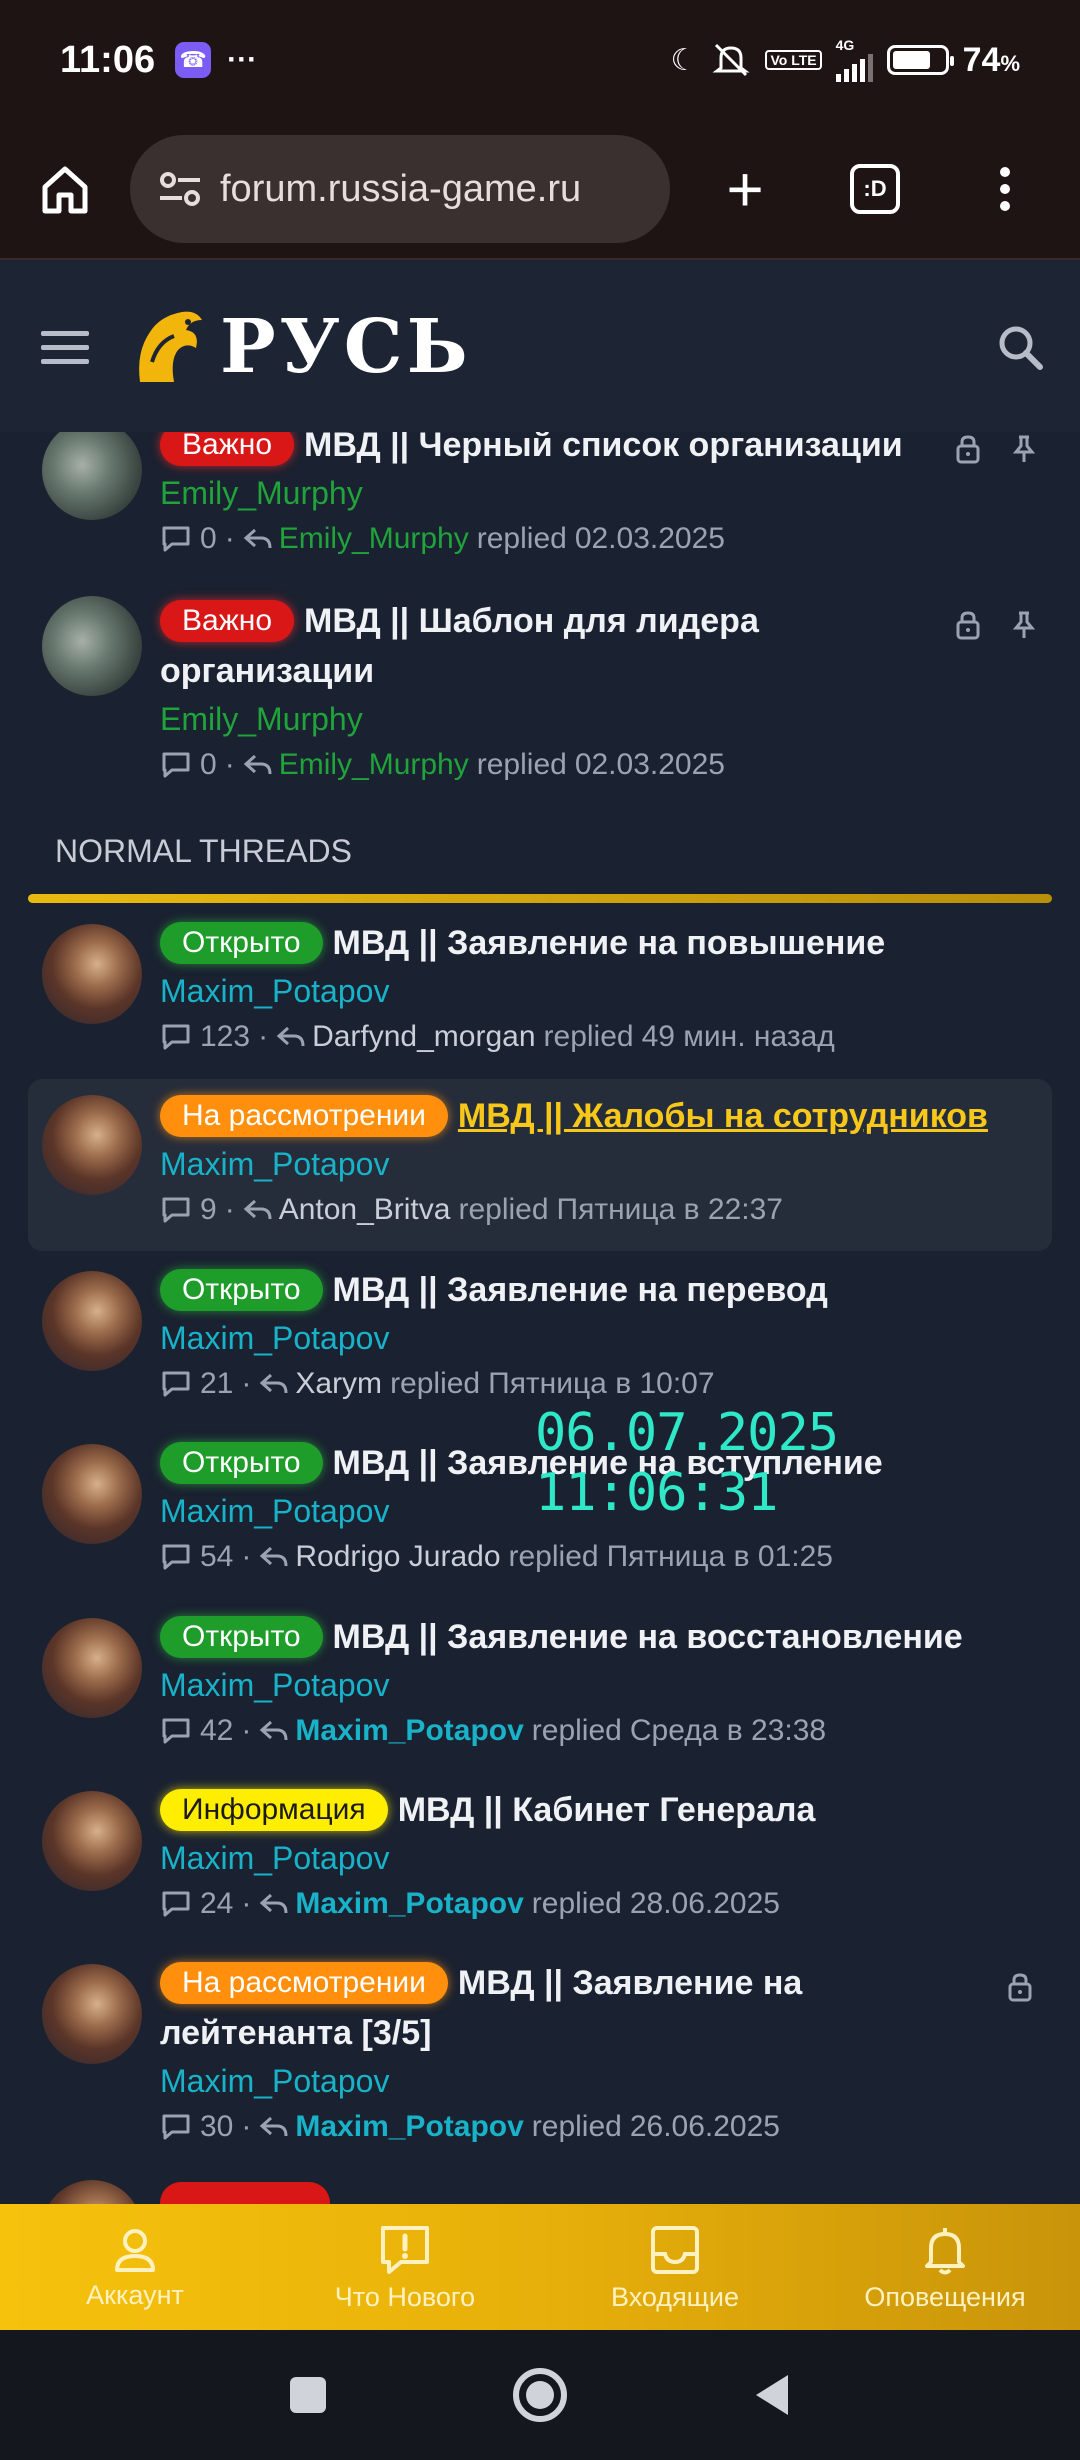 The width and height of the screenshot is (1080, 2460). I want to click on thread-title: МВД || Заявление на повышение, so click(609, 943).